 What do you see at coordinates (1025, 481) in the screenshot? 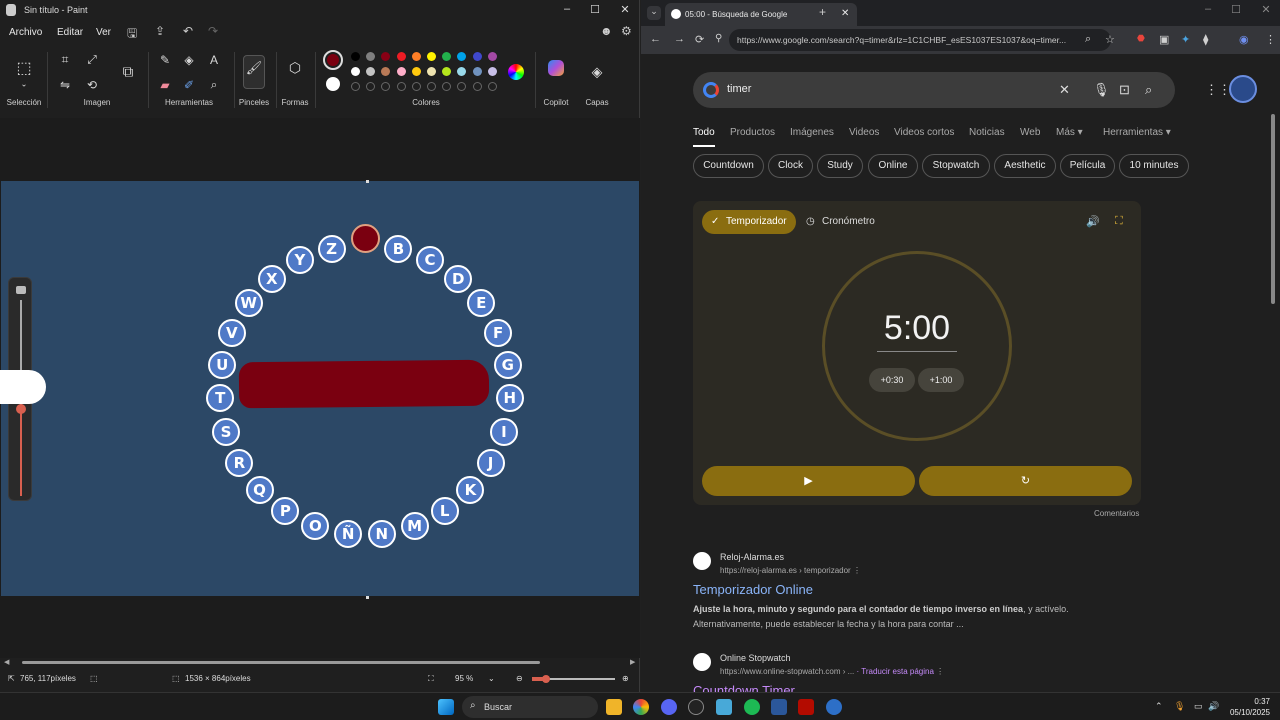
I see `reset-button: ↻` at bounding box center [1025, 481].